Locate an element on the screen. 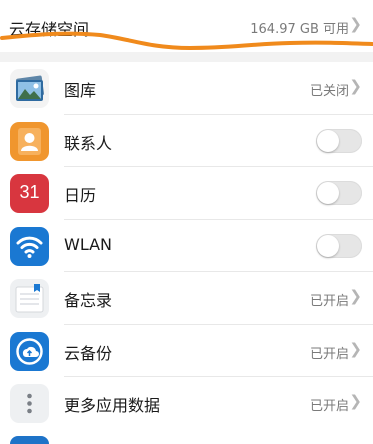 Image resolution: width=373 pixels, height=444 pixels. item-label: 图库 is located at coordinates (80, 90).